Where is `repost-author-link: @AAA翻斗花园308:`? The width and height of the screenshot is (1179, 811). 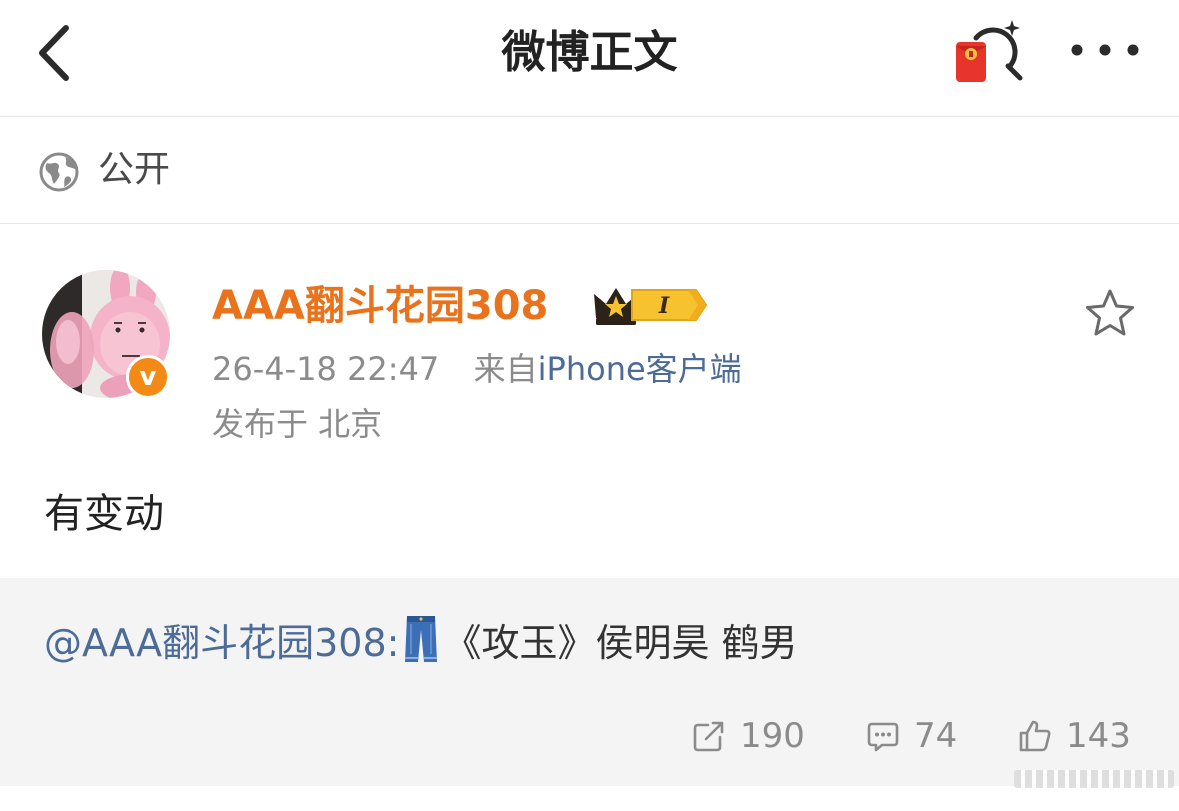 repost-author-link: @AAA翻斗花园308: is located at coordinates (221, 643).